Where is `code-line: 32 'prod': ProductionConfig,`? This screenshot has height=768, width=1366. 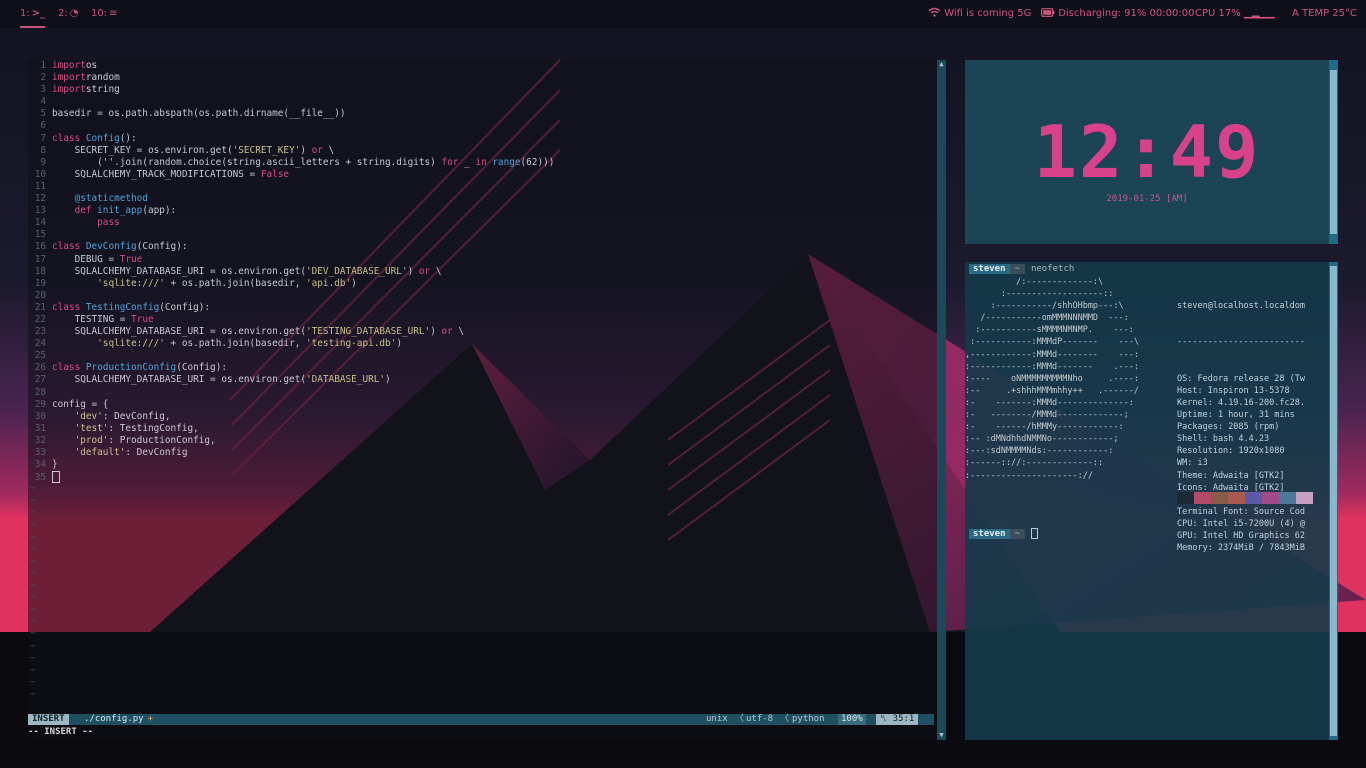 code-line: 32 'prod': ProductionConfig, is located at coordinates (483, 441).